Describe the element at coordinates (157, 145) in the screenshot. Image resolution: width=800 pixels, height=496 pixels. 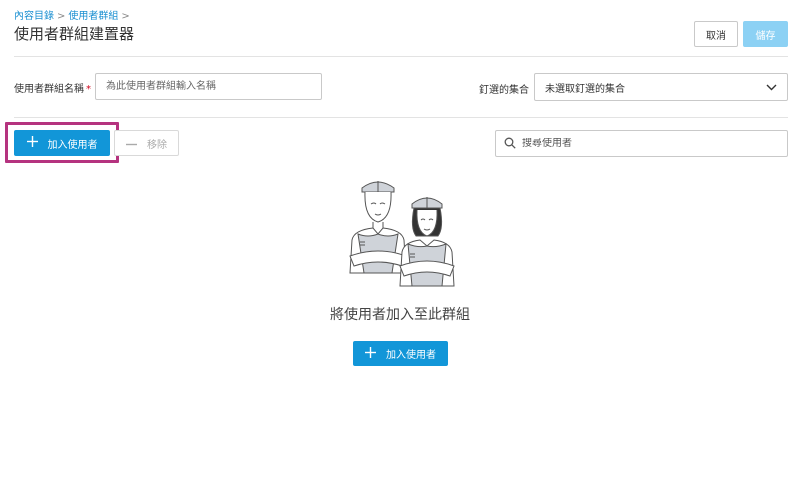
I see `remove-button-label: 移除` at that location.